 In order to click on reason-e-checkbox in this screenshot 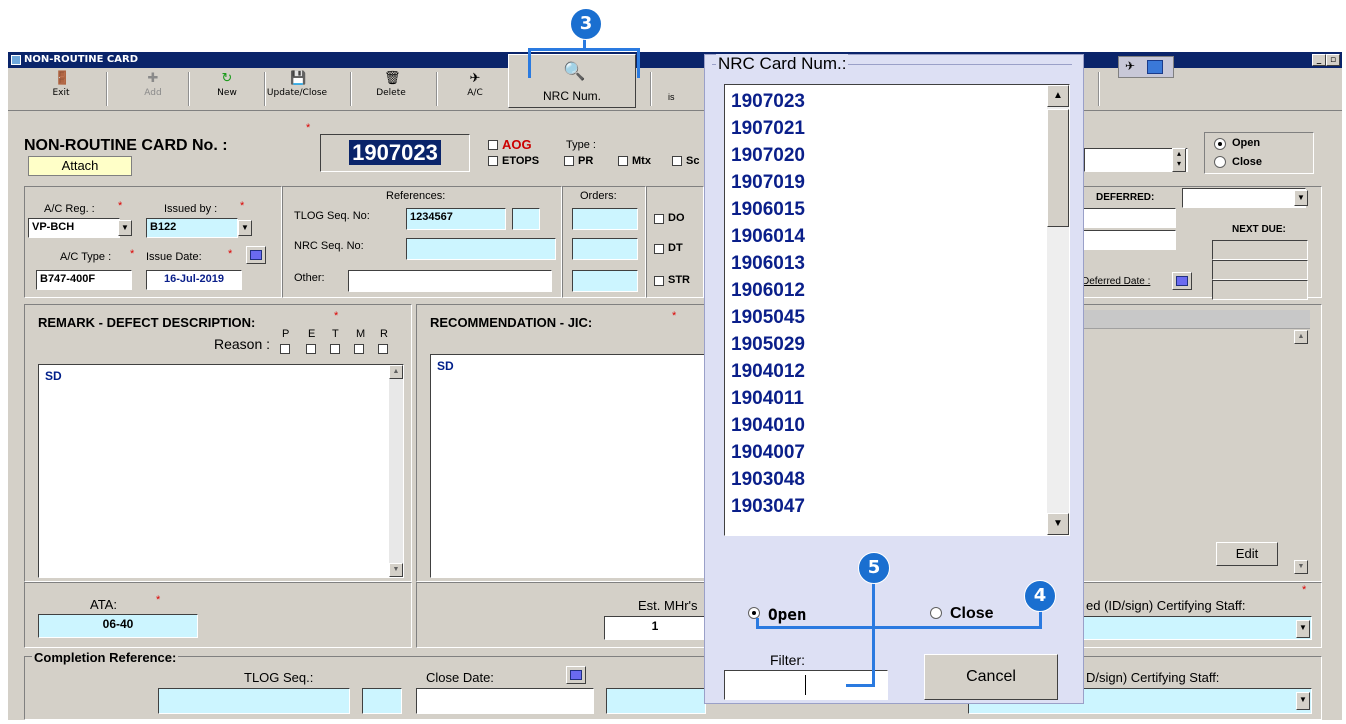, I will do `click(311, 349)`.